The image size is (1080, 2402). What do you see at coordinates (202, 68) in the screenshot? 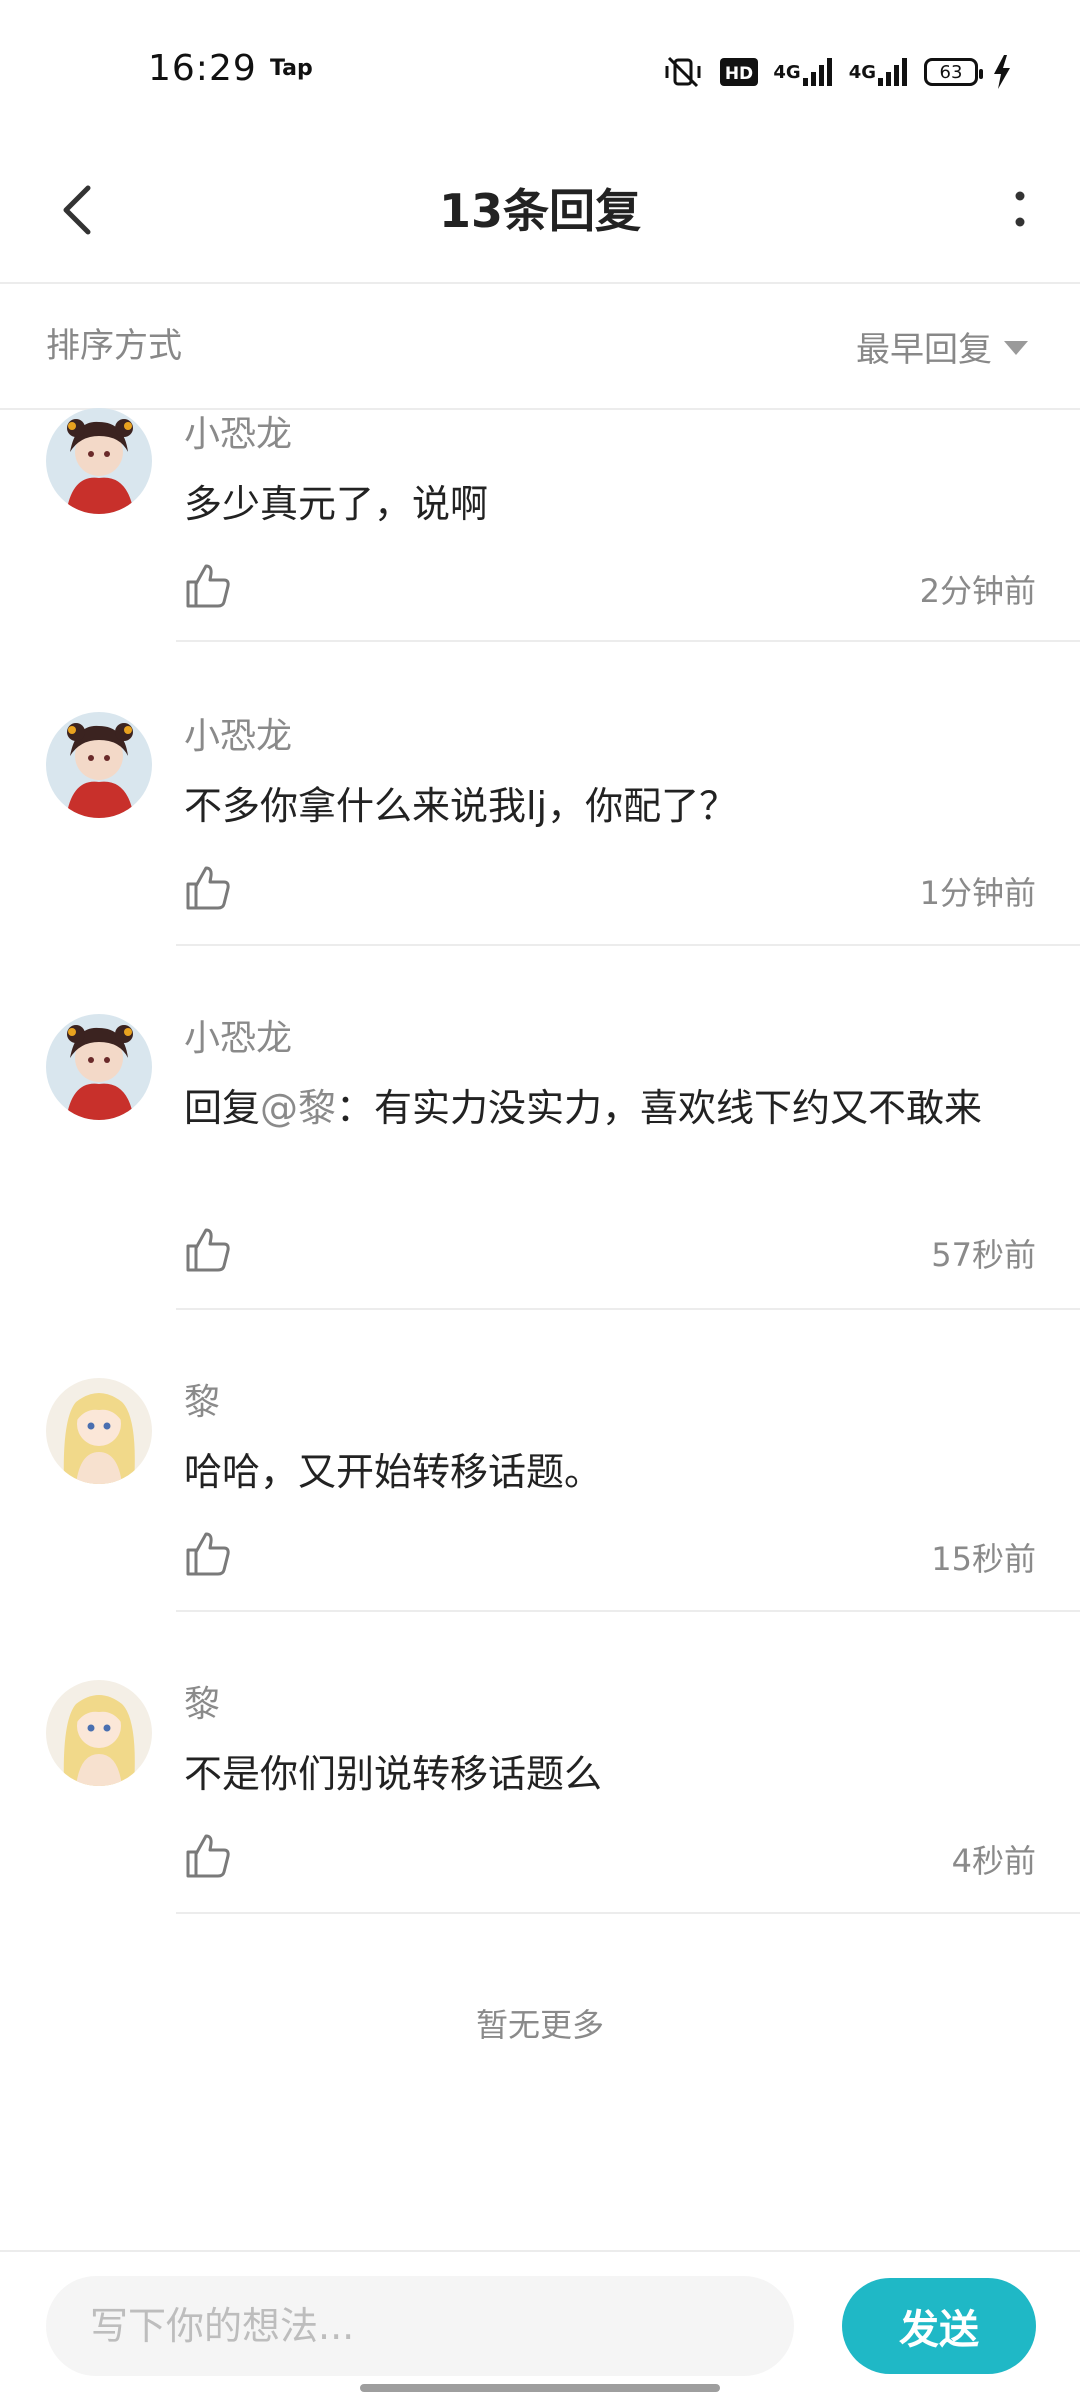
I see `status-time: 16:29` at bounding box center [202, 68].